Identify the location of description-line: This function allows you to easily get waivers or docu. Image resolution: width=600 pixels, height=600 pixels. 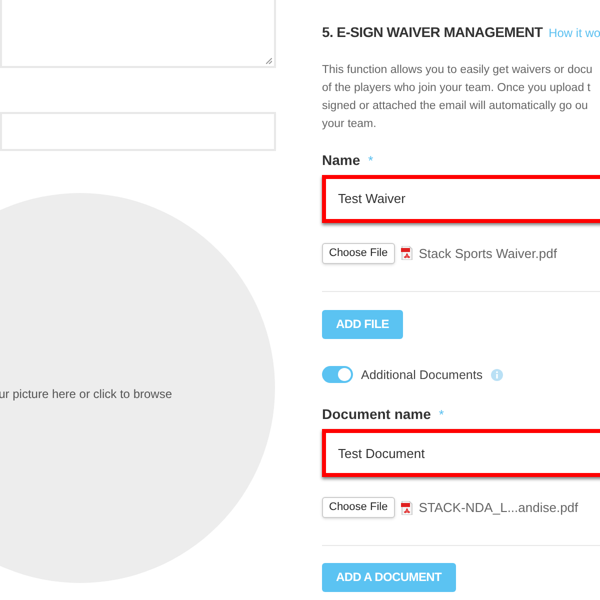
(458, 70).